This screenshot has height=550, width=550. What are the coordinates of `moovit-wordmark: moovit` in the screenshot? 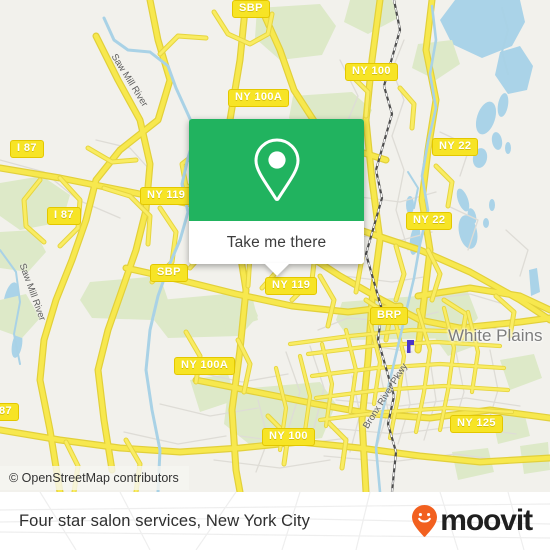 It's located at (486, 520).